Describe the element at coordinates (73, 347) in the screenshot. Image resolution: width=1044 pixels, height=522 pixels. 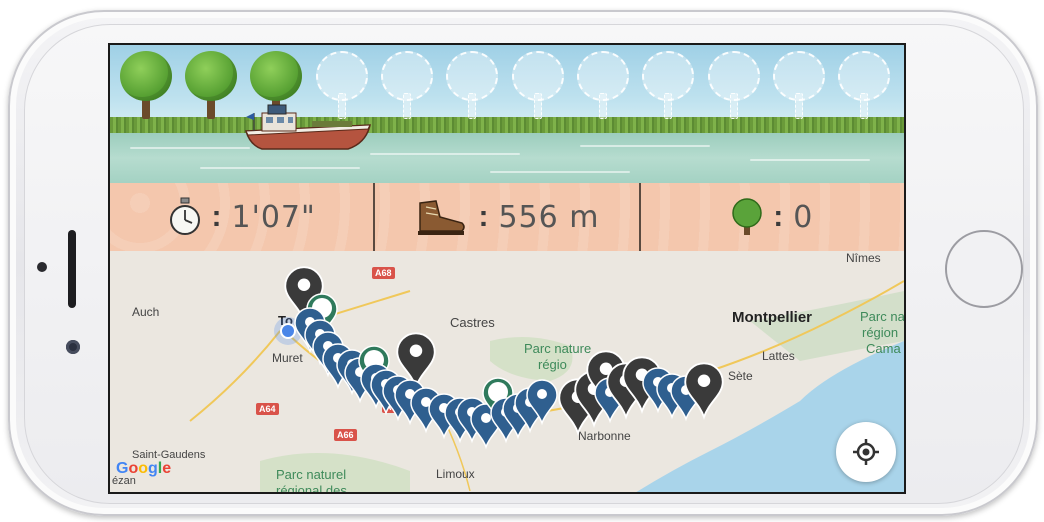
I see `front-camera` at that location.